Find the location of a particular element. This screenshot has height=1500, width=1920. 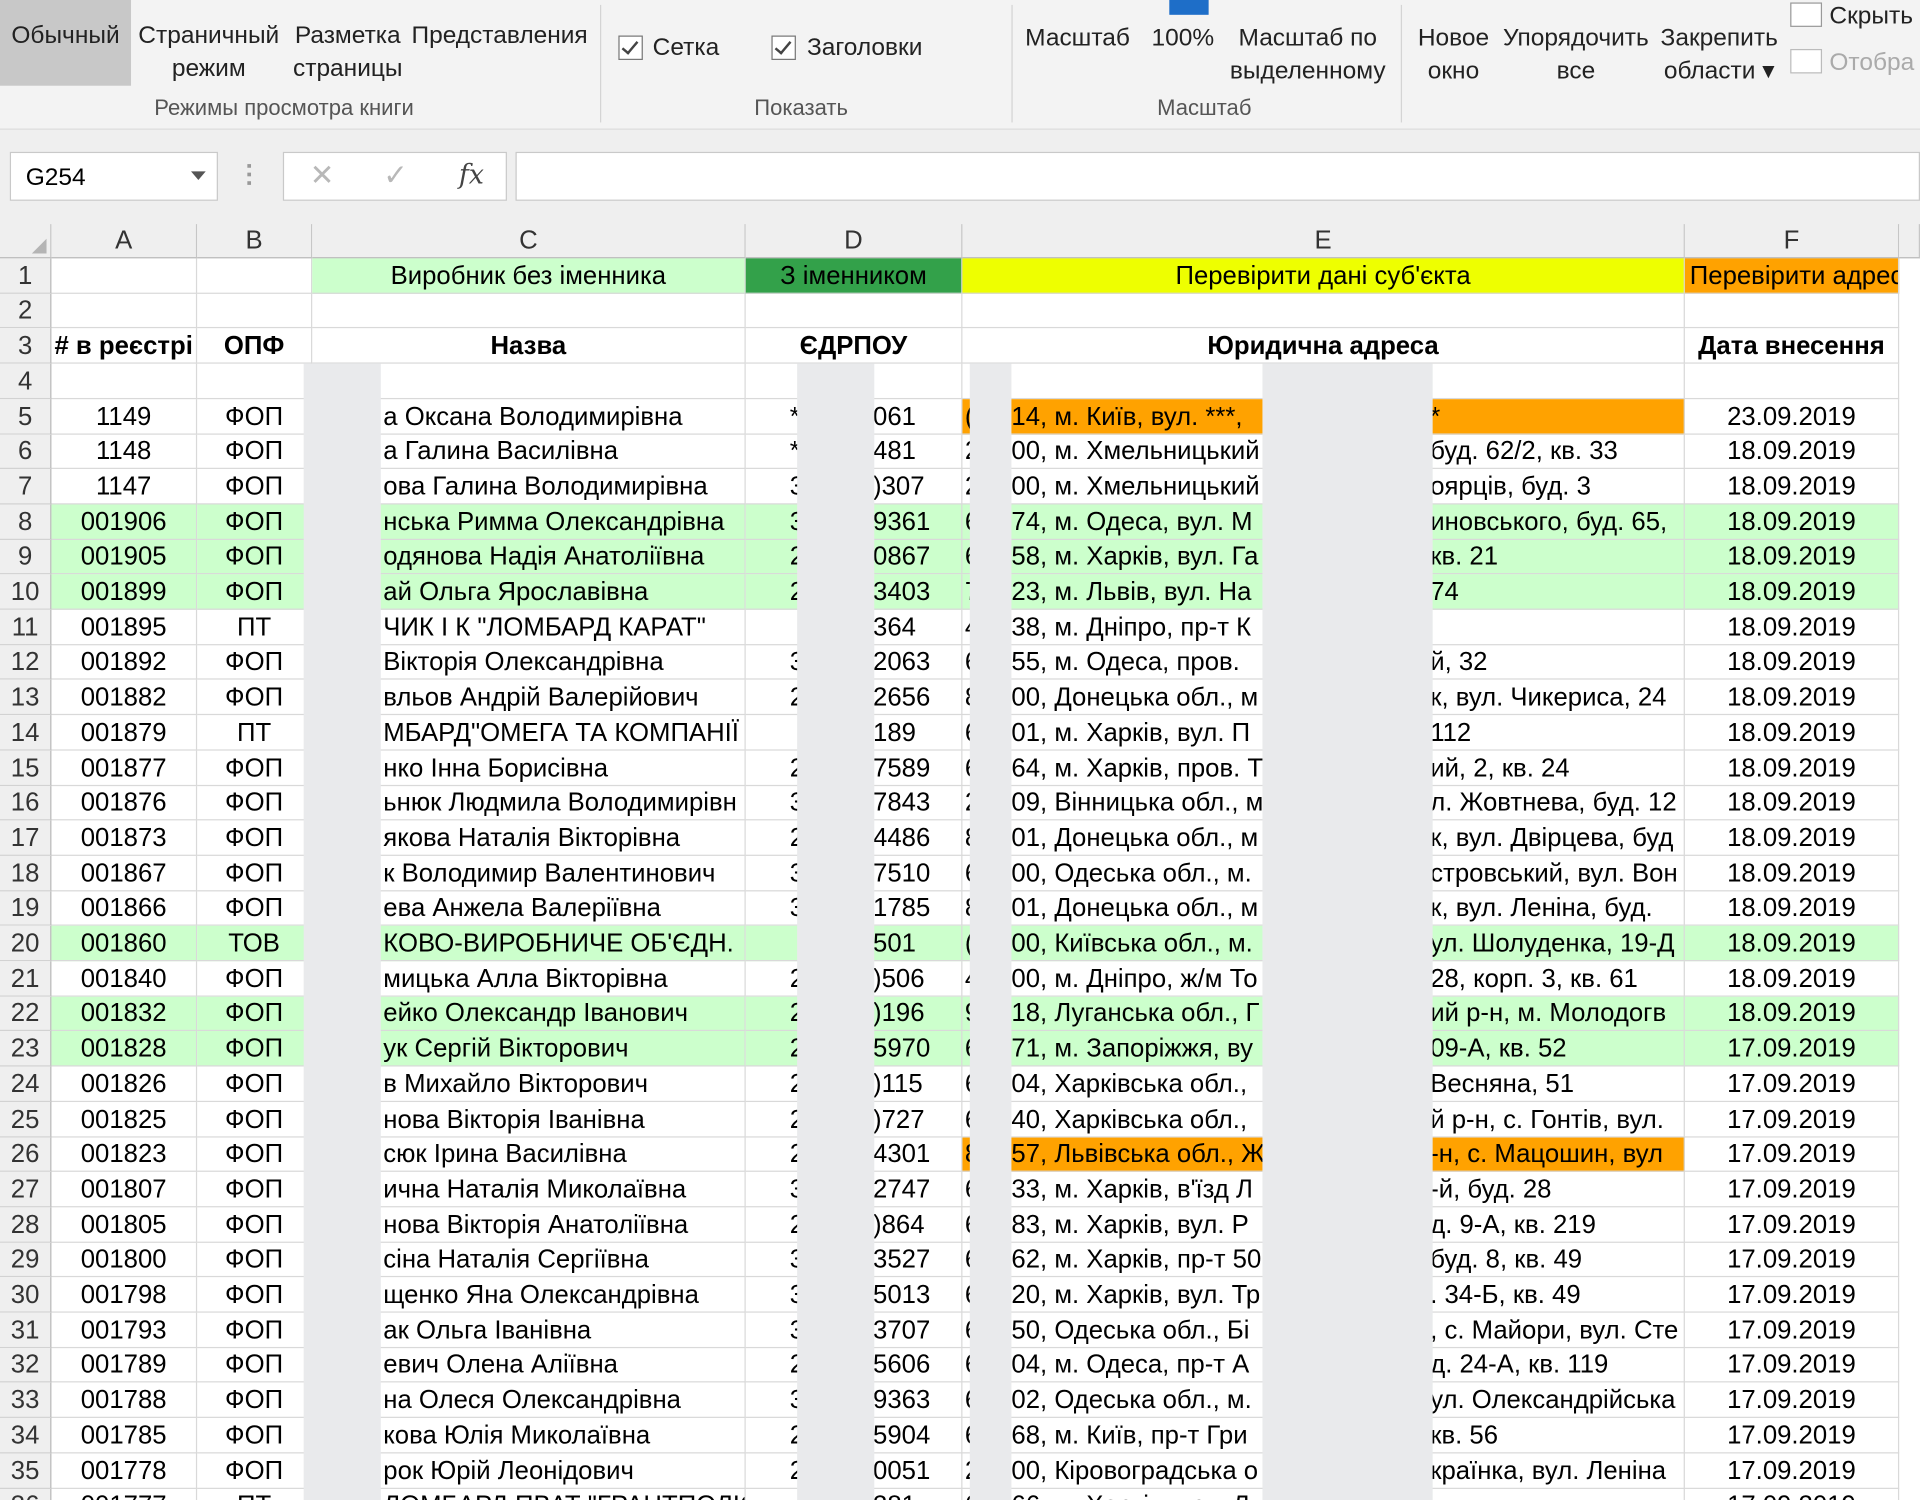

check-icon: ✓ is located at coordinates (395, 176).